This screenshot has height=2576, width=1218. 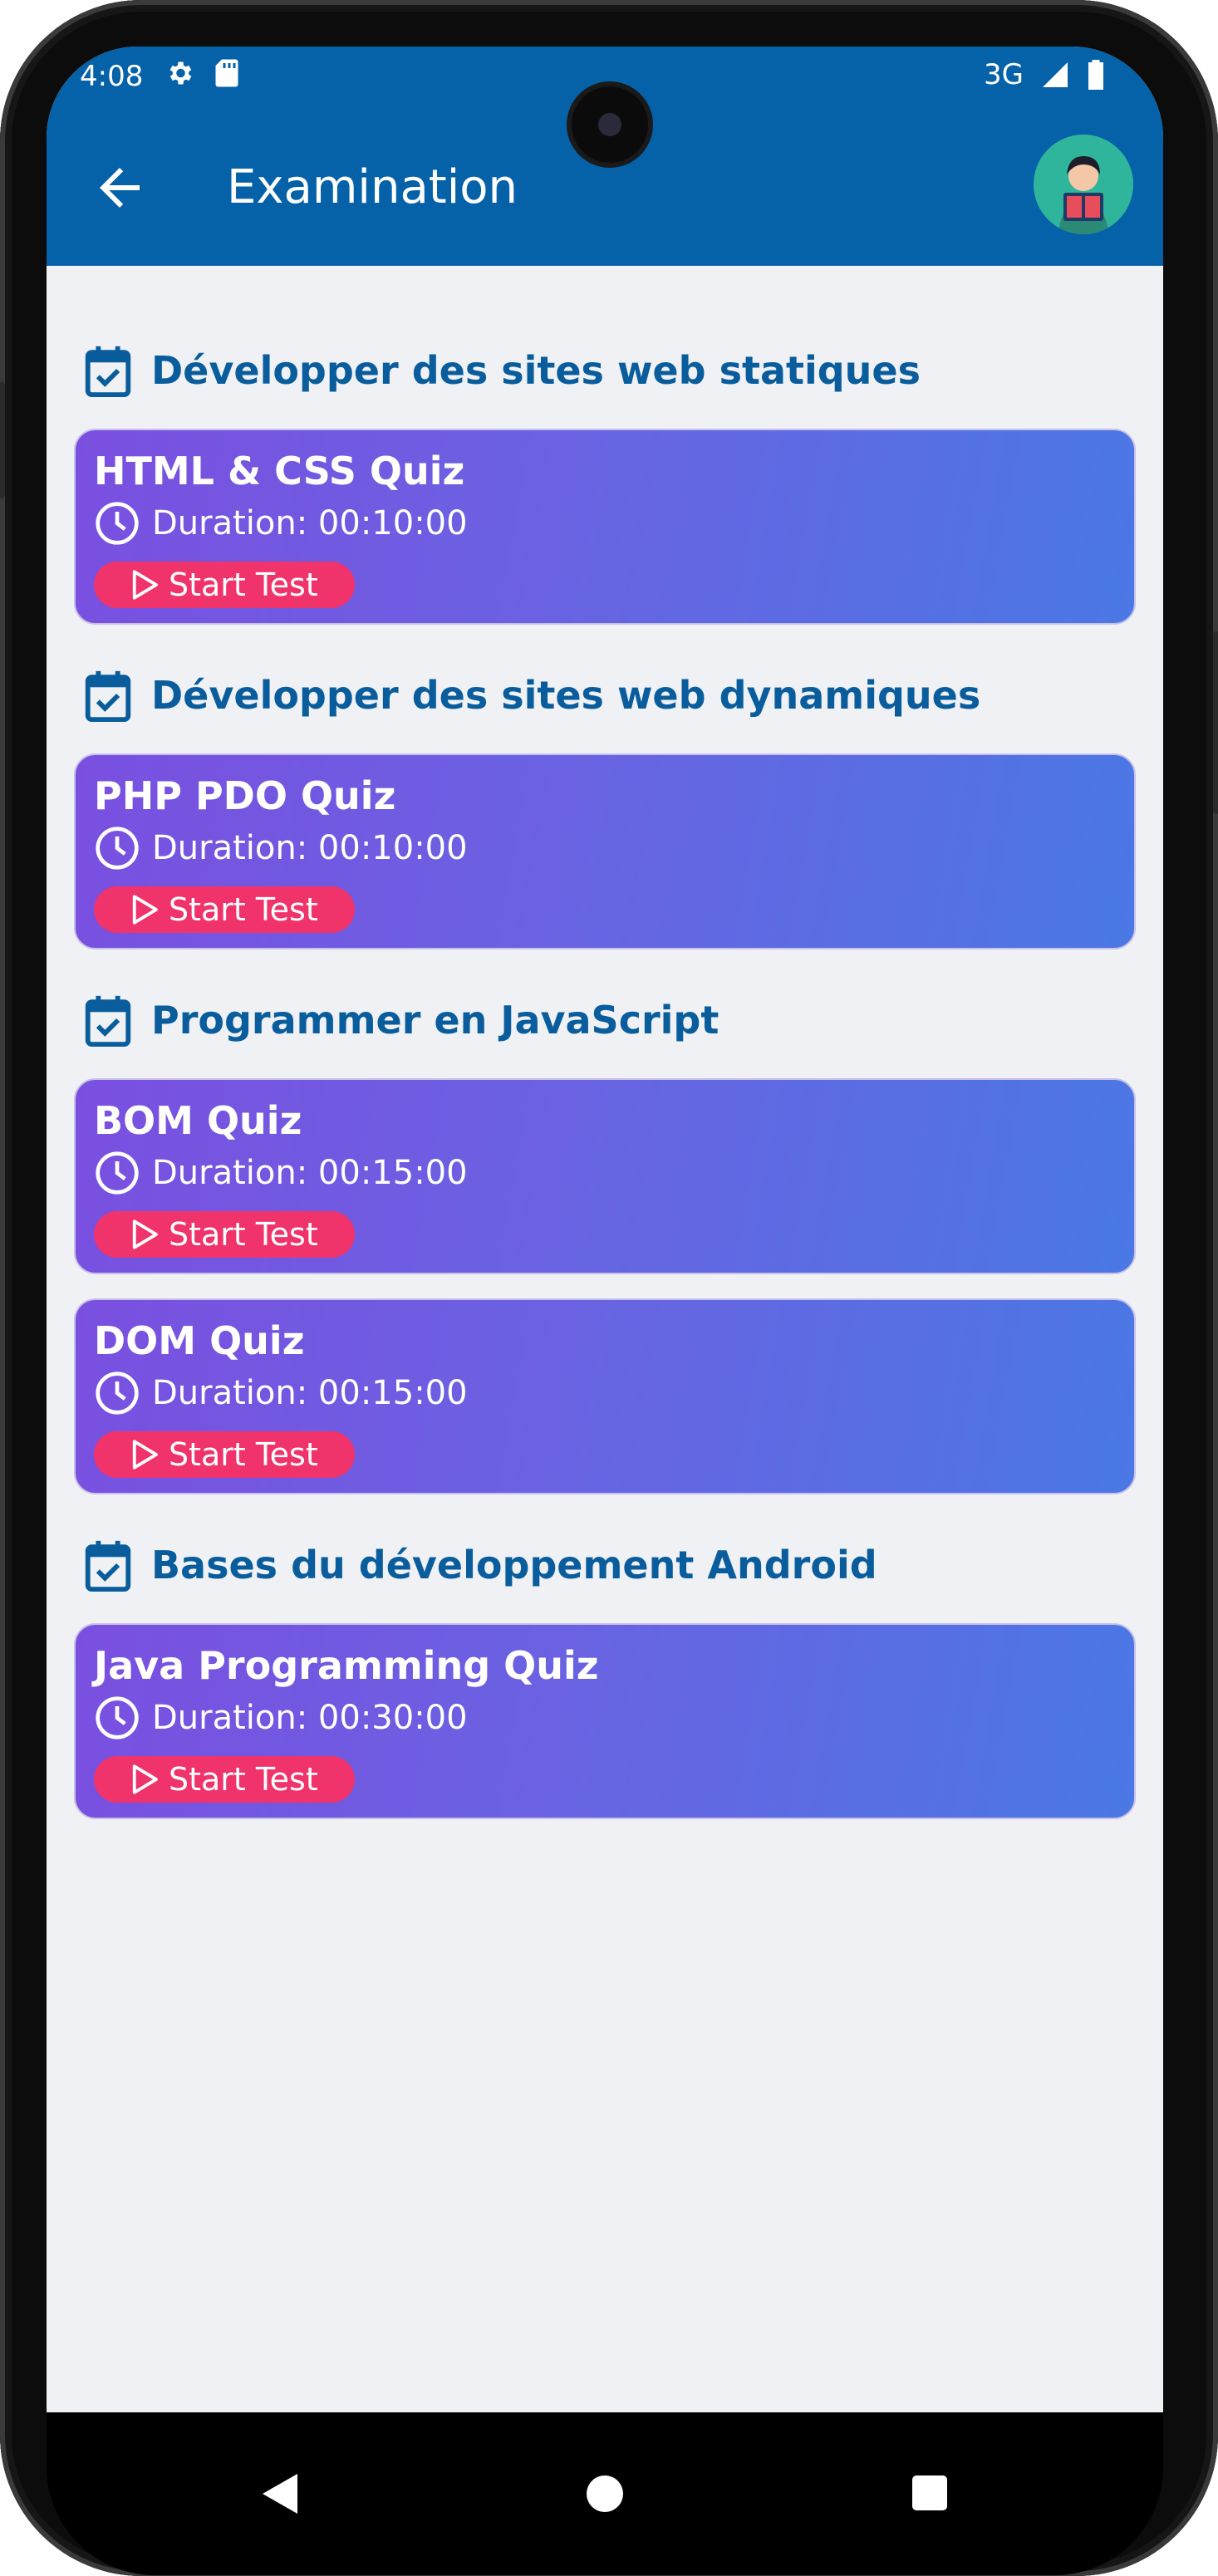 What do you see at coordinates (372, 187) in the screenshot?
I see `page-title: Examination` at bounding box center [372, 187].